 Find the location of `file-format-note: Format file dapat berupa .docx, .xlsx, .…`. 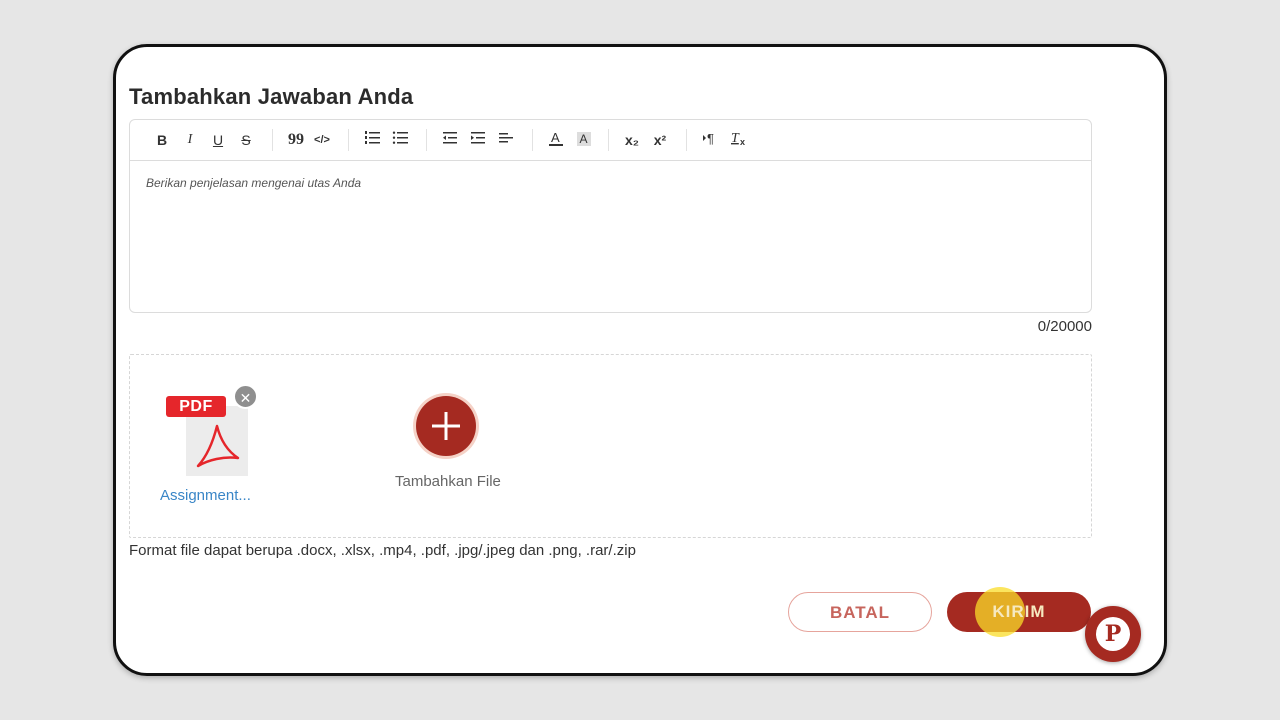

file-format-note: Format file dapat berupa .docx, .xlsx, .… is located at coordinates (382, 550).